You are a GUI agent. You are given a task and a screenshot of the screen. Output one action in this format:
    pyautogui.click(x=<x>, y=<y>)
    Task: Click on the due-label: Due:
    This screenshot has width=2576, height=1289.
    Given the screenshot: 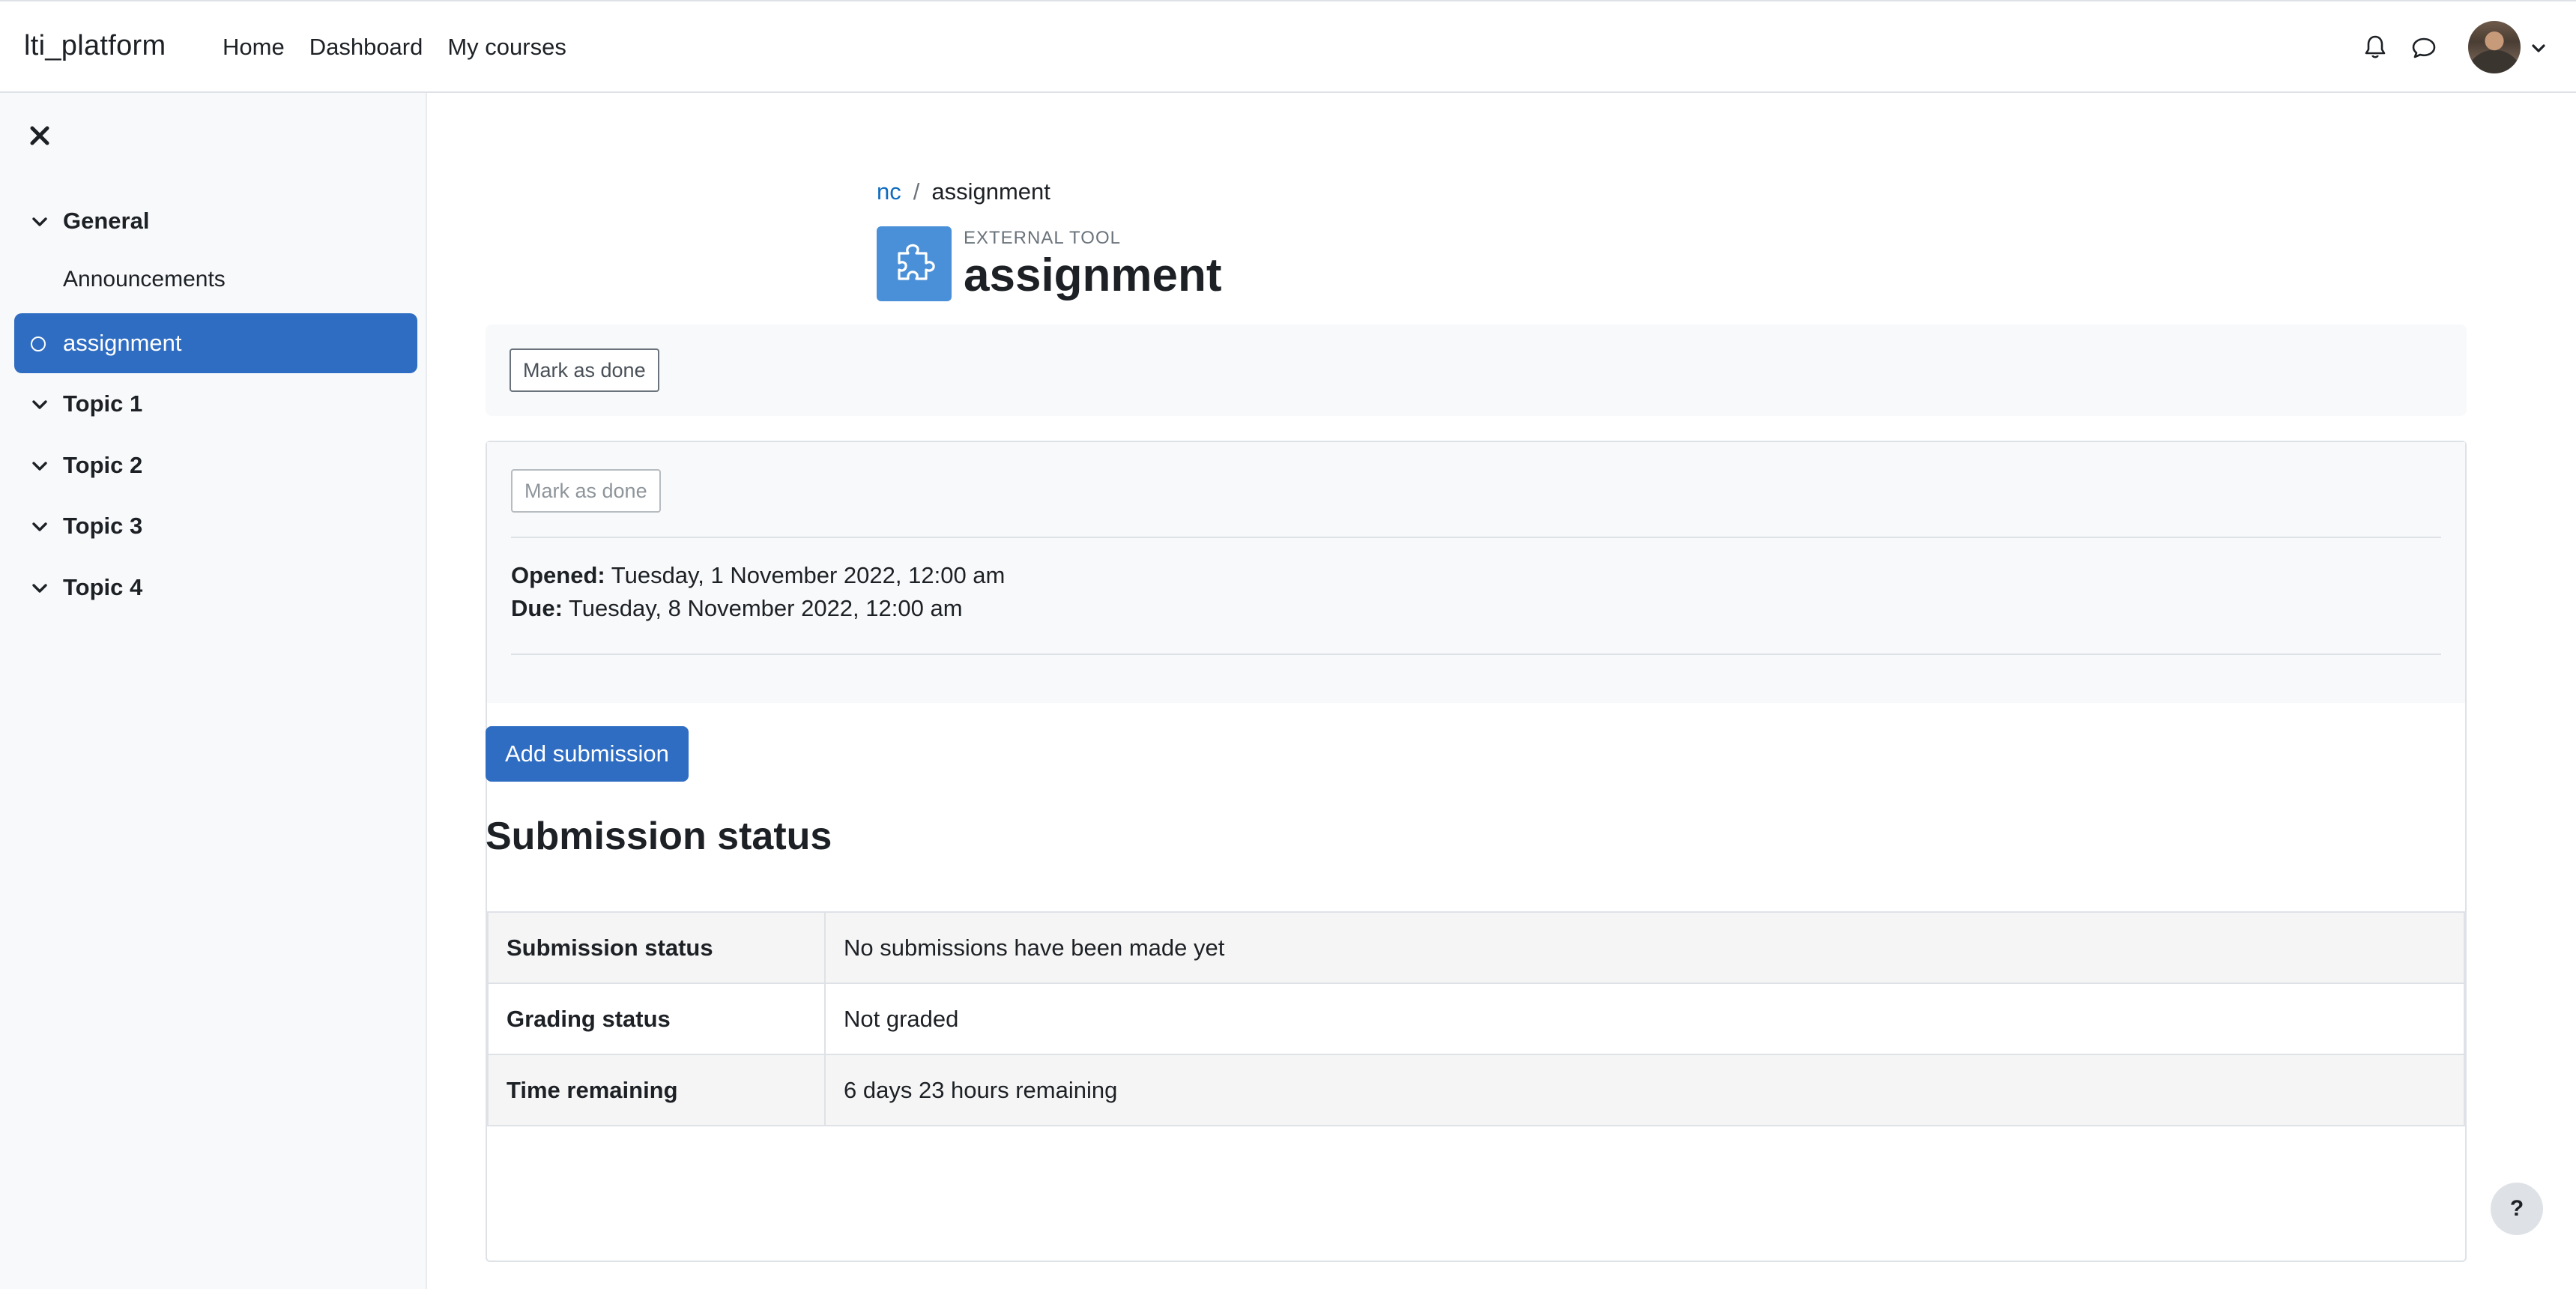 What is the action you would take?
    pyautogui.click(x=537, y=608)
    